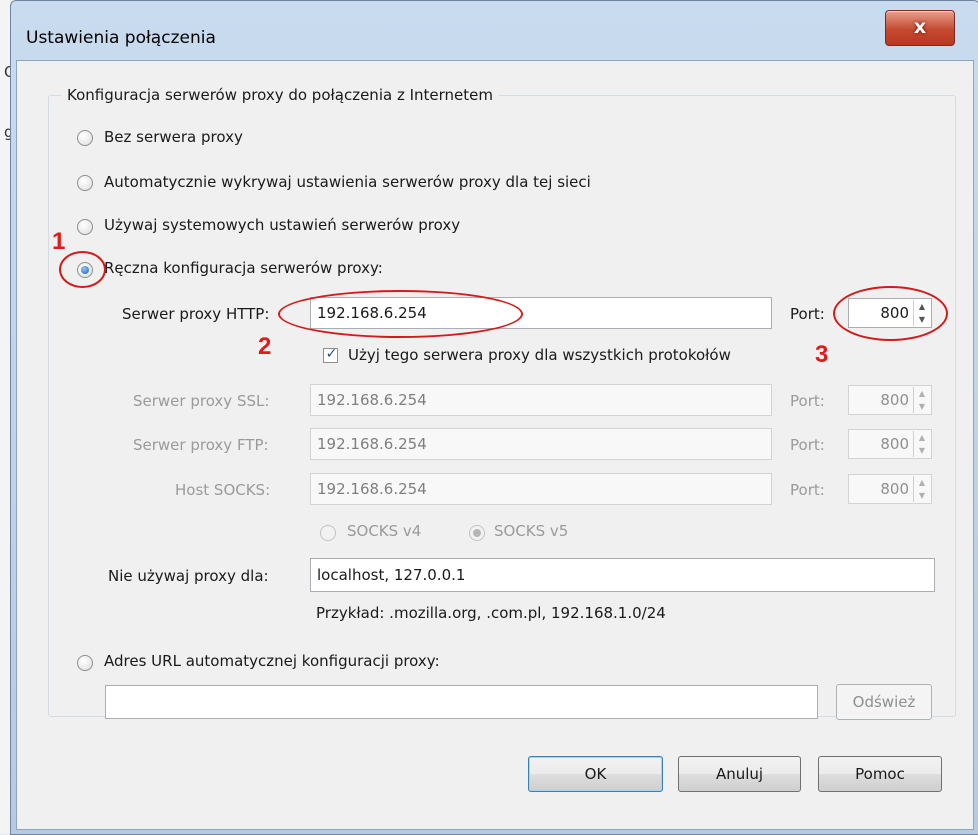  What do you see at coordinates (85, 227) in the screenshot?
I see `radio-system-proxy` at bounding box center [85, 227].